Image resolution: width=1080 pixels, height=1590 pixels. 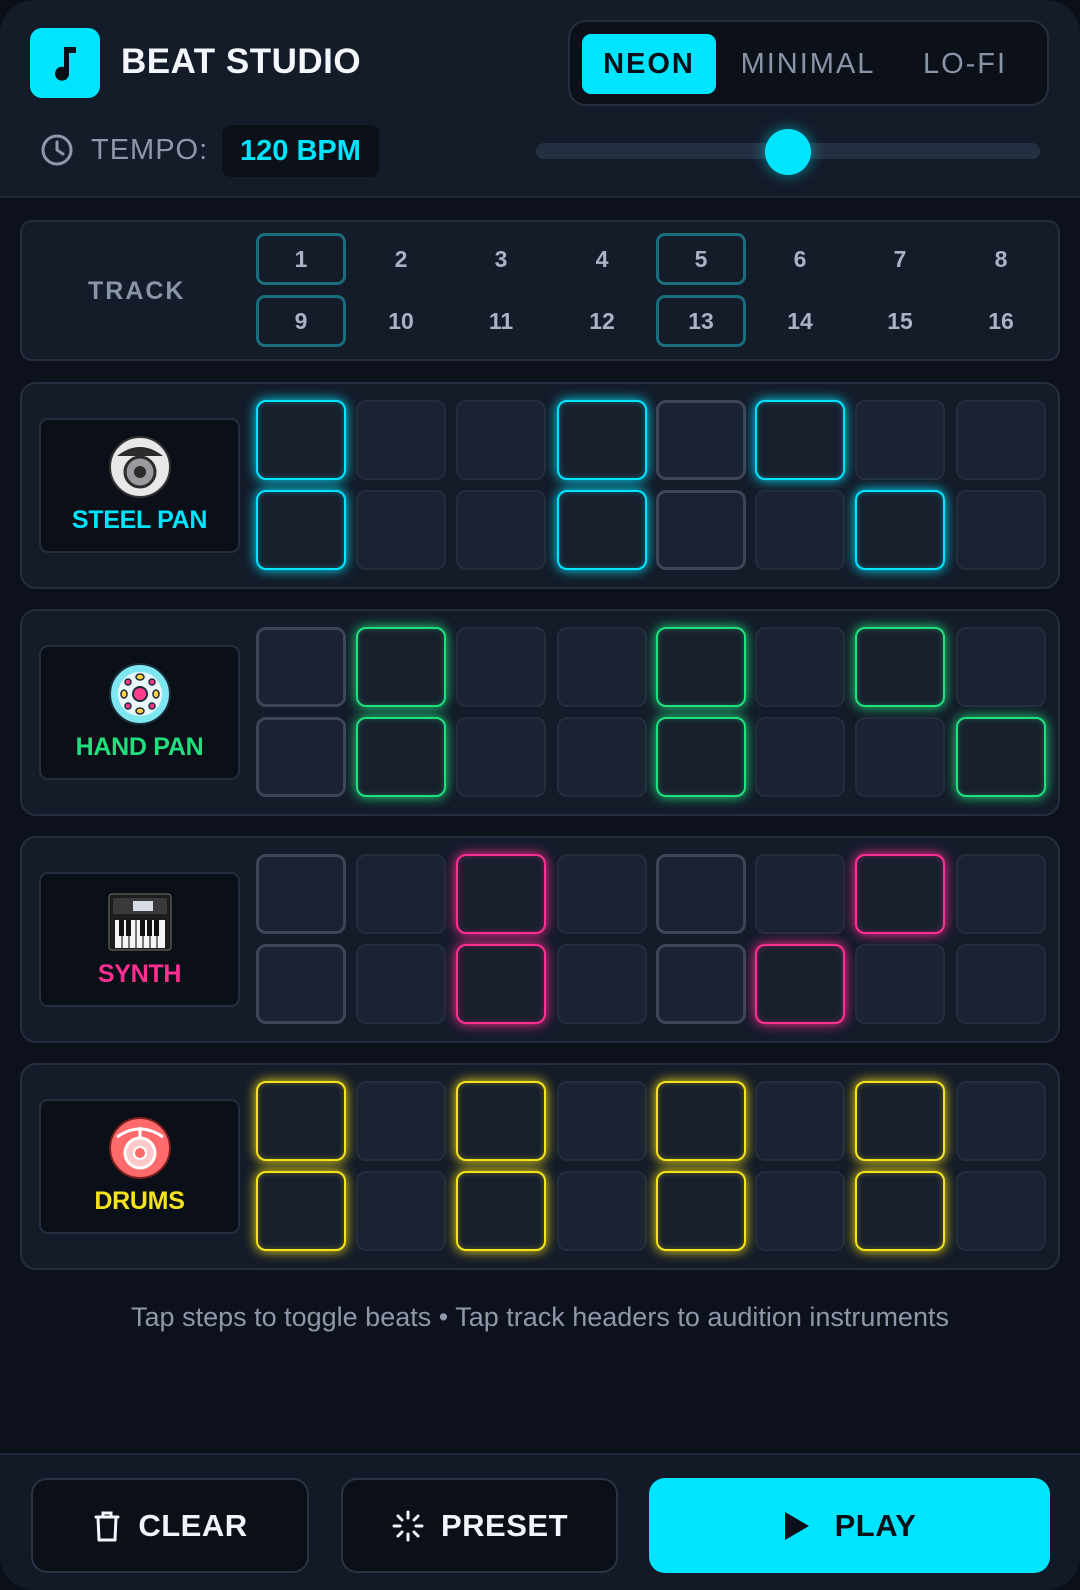 What do you see at coordinates (1001, 321) in the screenshot?
I see `step-number: 16` at bounding box center [1001, 321].